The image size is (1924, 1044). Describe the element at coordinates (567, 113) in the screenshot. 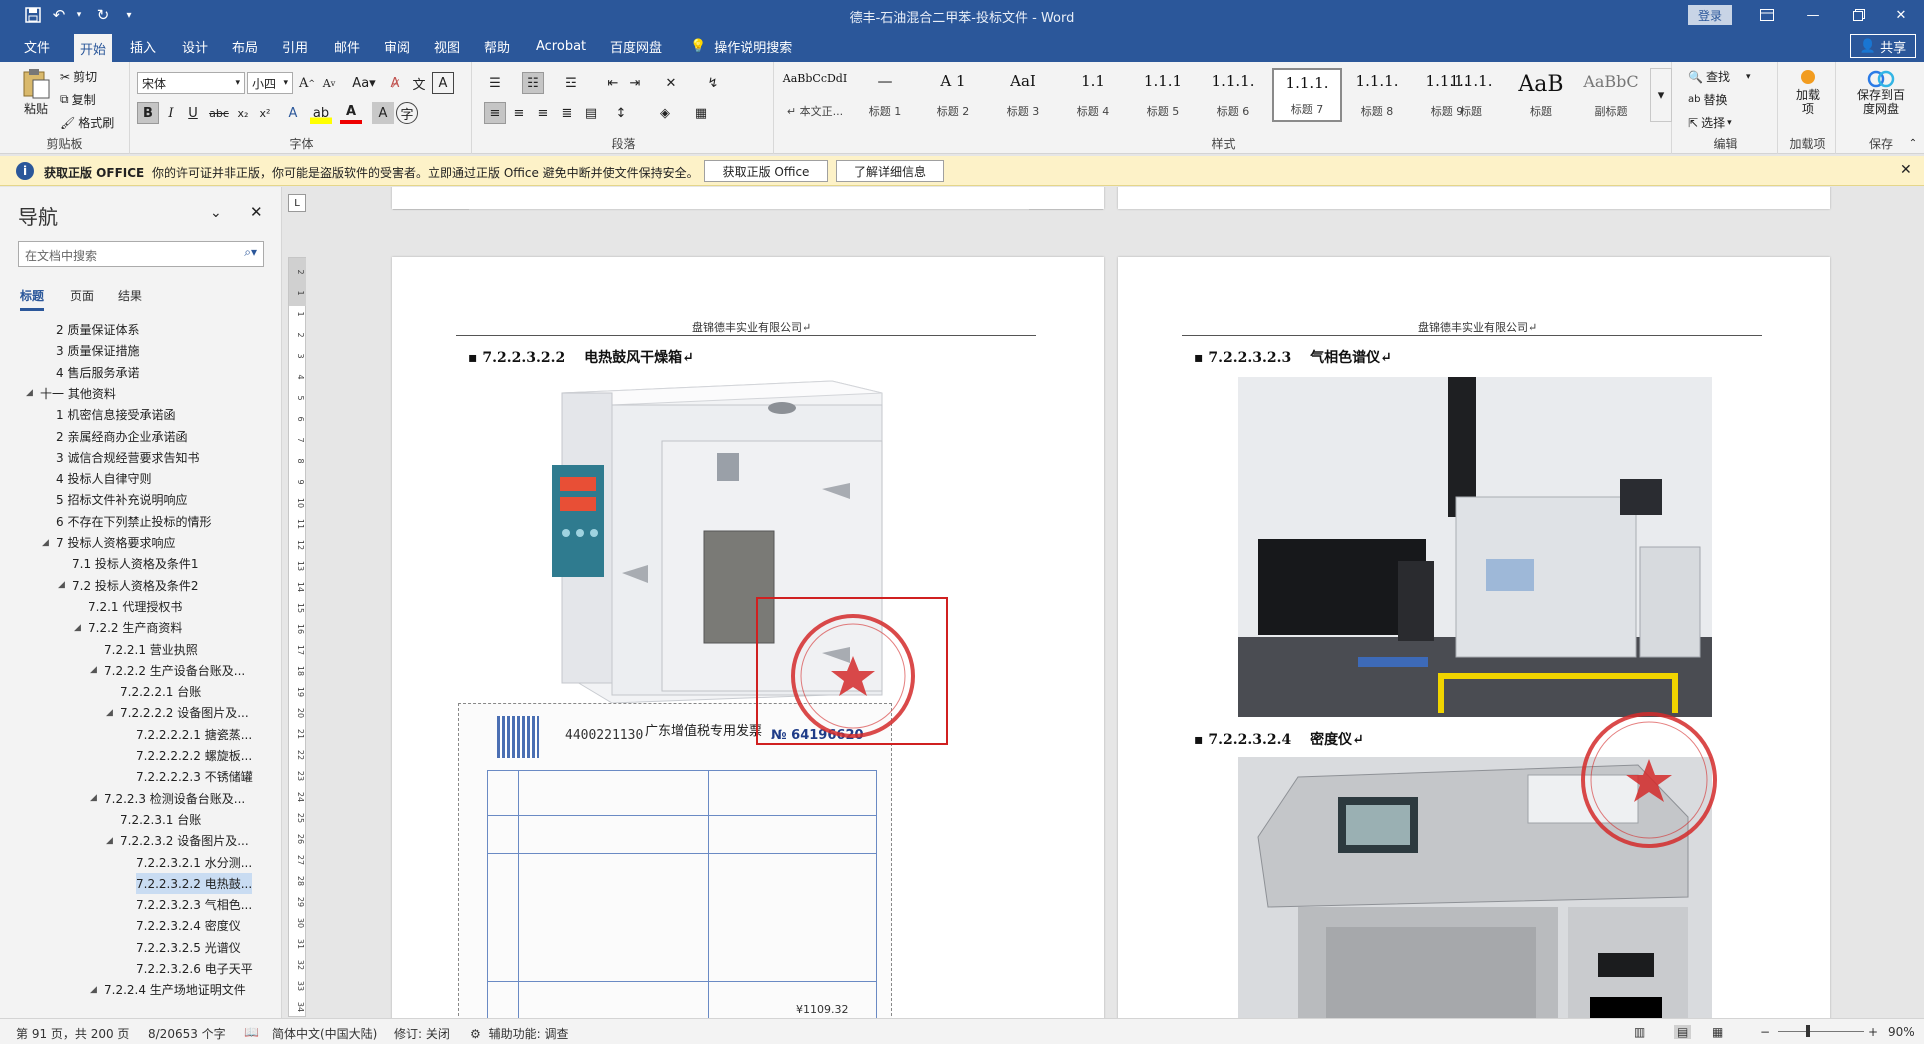

I see `justify-icon: ≣` at that location.